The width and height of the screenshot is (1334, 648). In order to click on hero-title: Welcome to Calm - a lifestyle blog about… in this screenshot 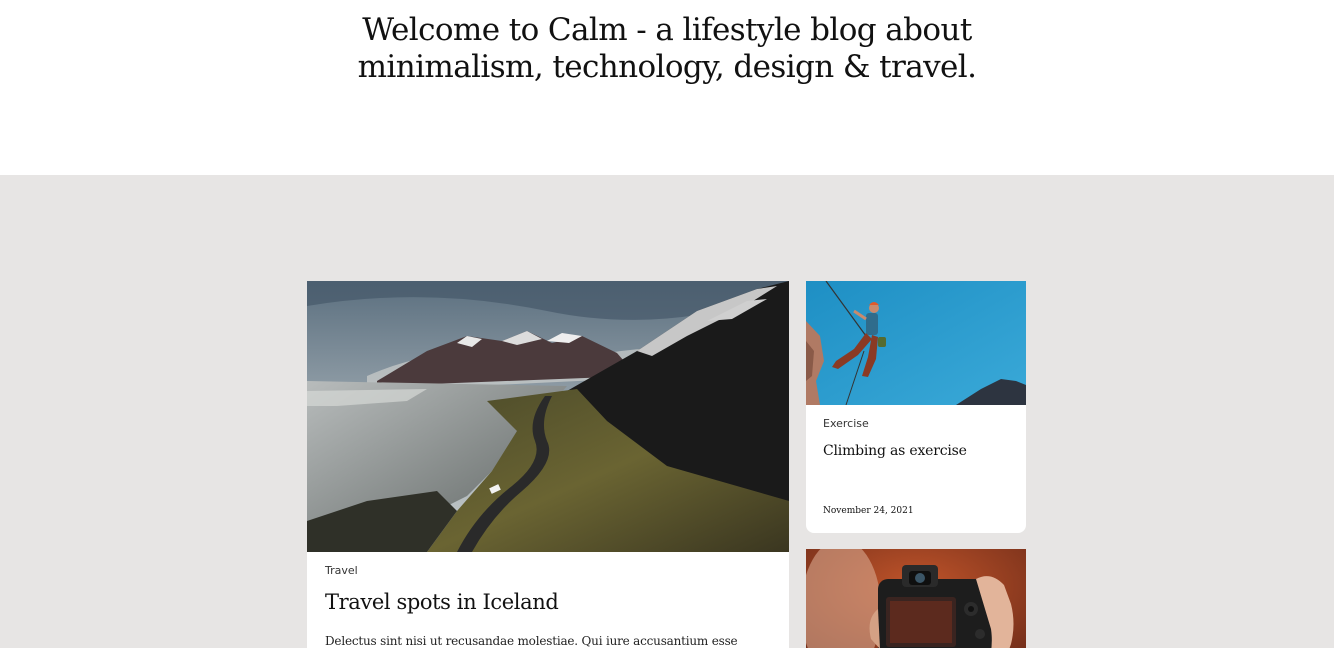, I will do `click(667, 49)`.